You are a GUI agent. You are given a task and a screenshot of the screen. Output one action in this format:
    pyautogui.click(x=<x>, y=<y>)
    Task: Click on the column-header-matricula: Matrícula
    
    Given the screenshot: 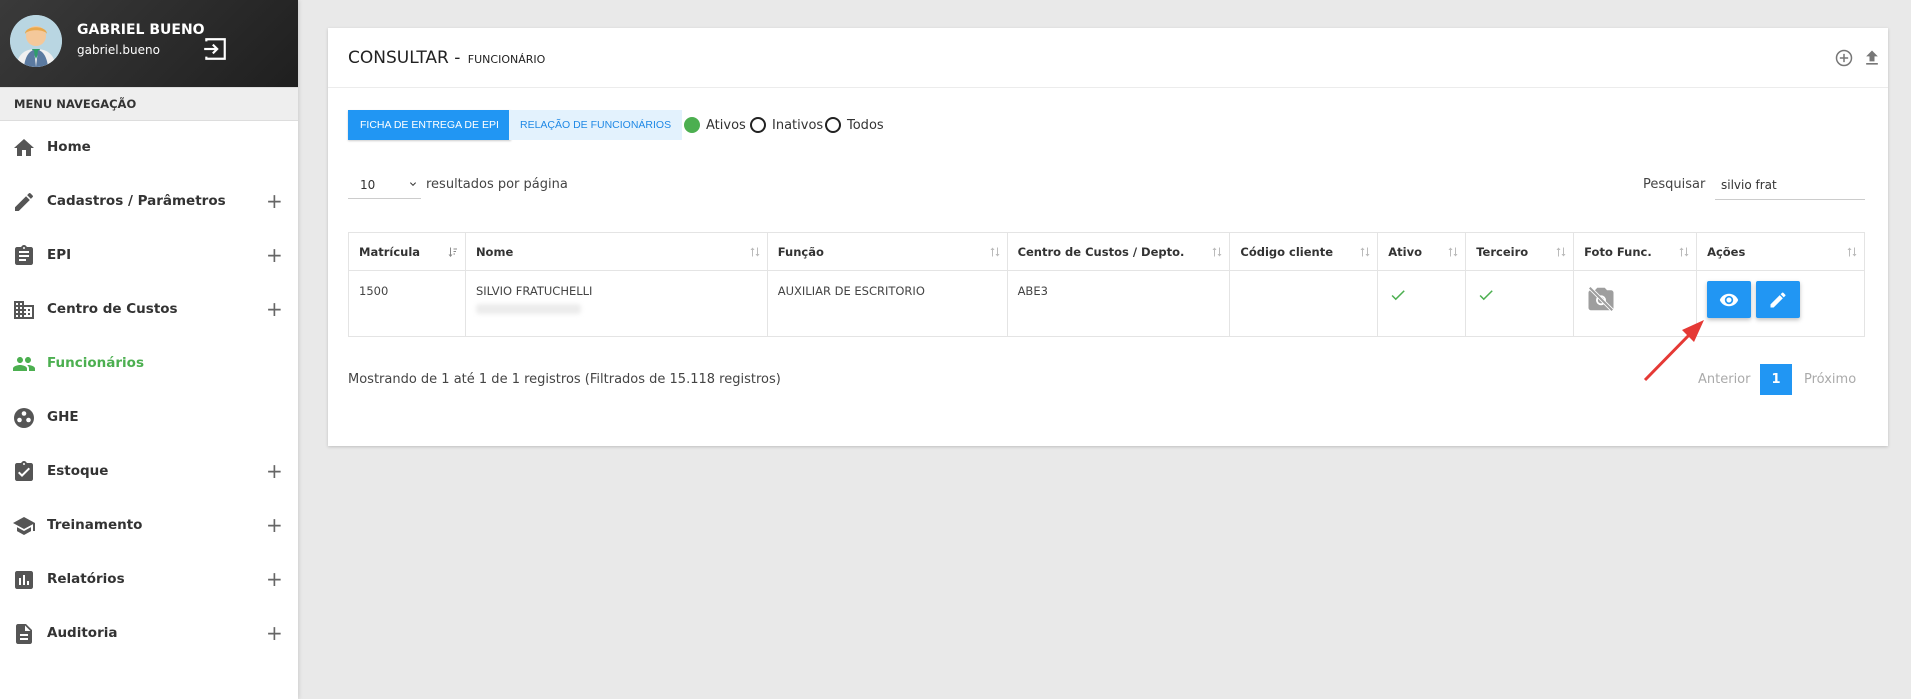 What is the action you would take?
    pyautogui.click(x=407, y=251)
    